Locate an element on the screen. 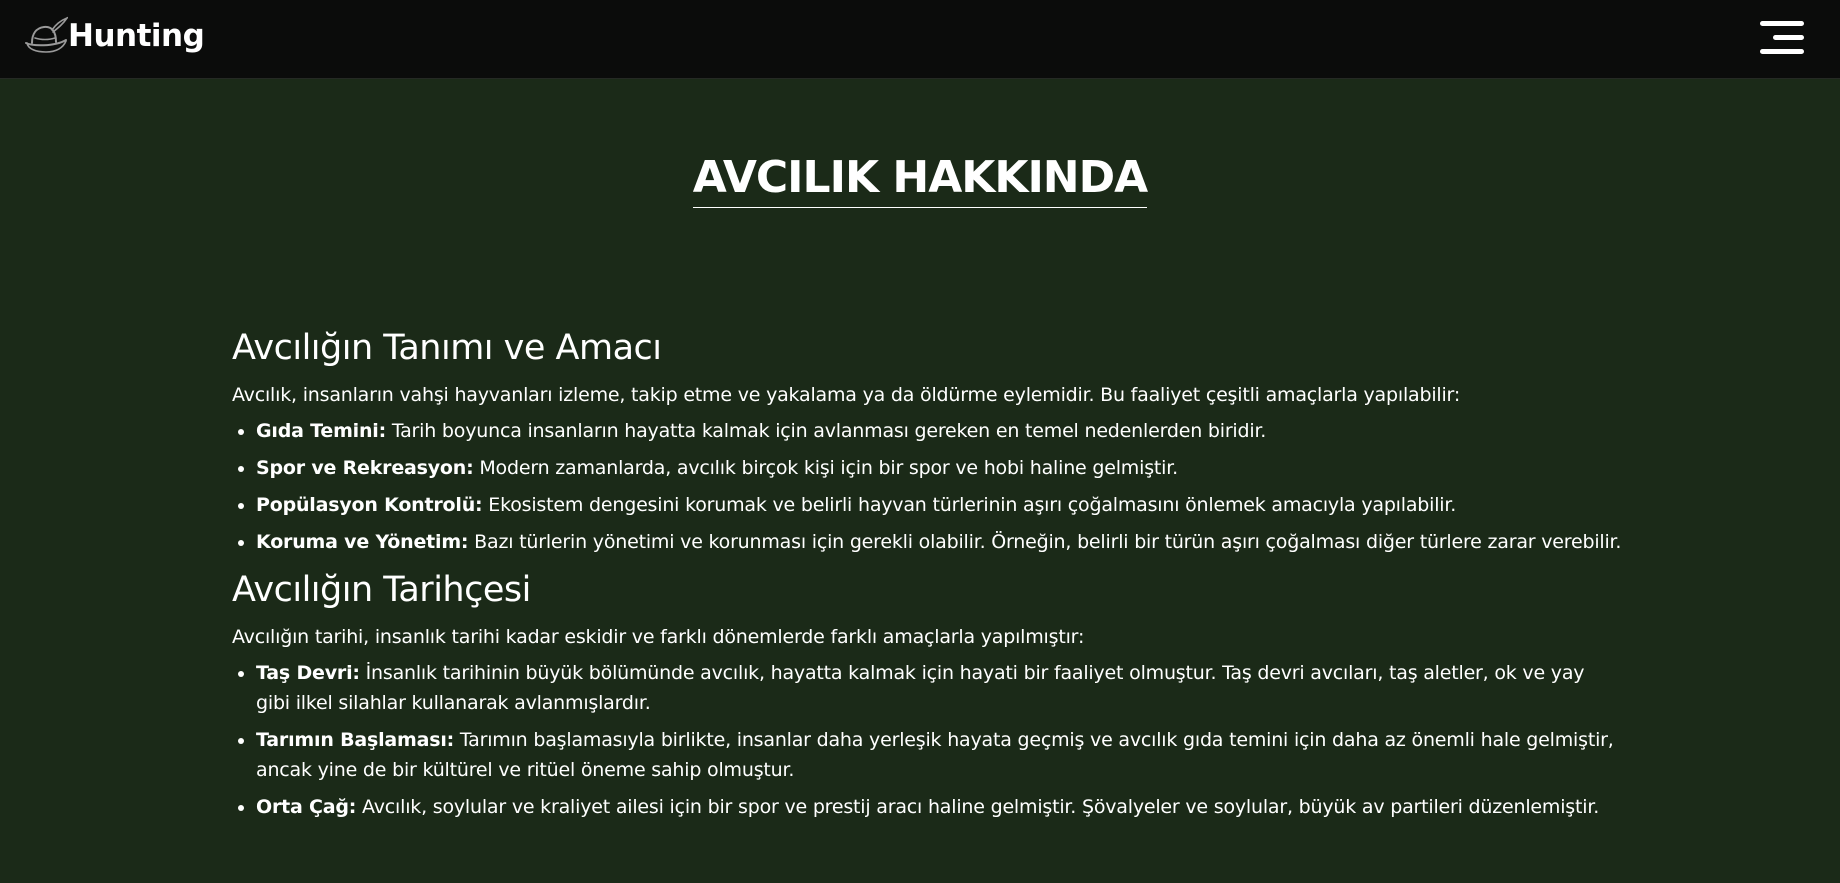  hunting-hat-icon is located at coordinates (46, 34).